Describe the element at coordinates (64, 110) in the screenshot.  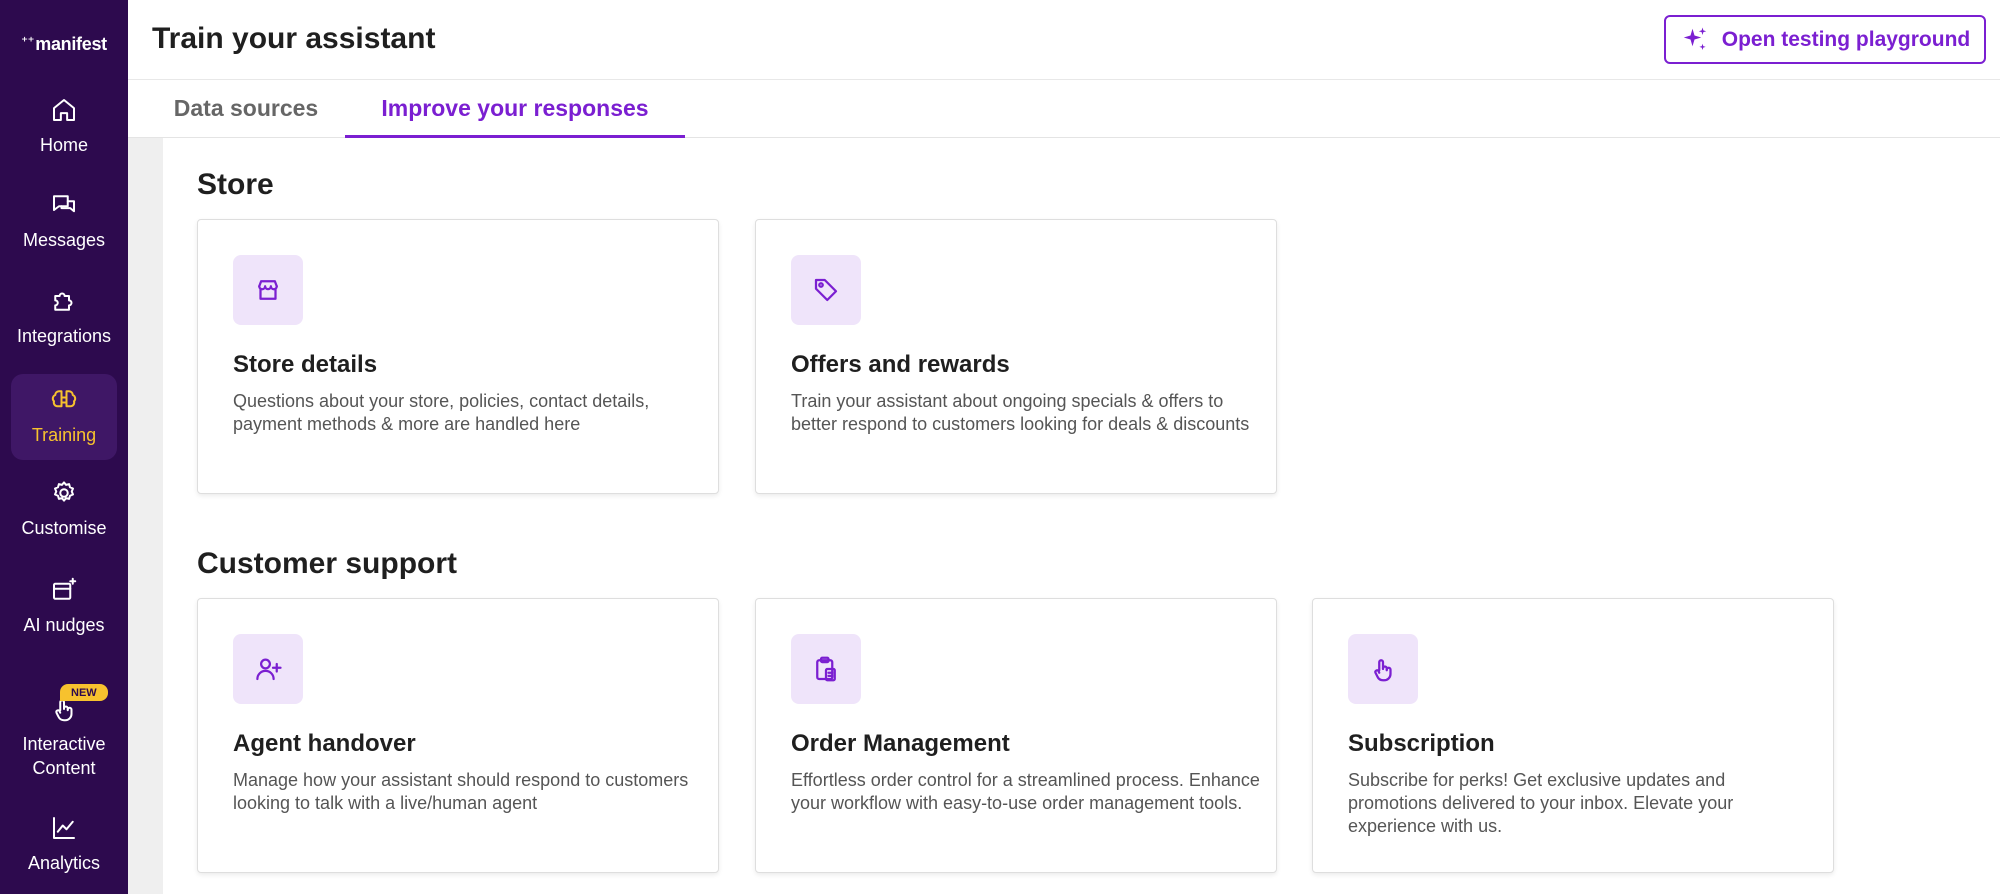
I see `home-icon` at that location.